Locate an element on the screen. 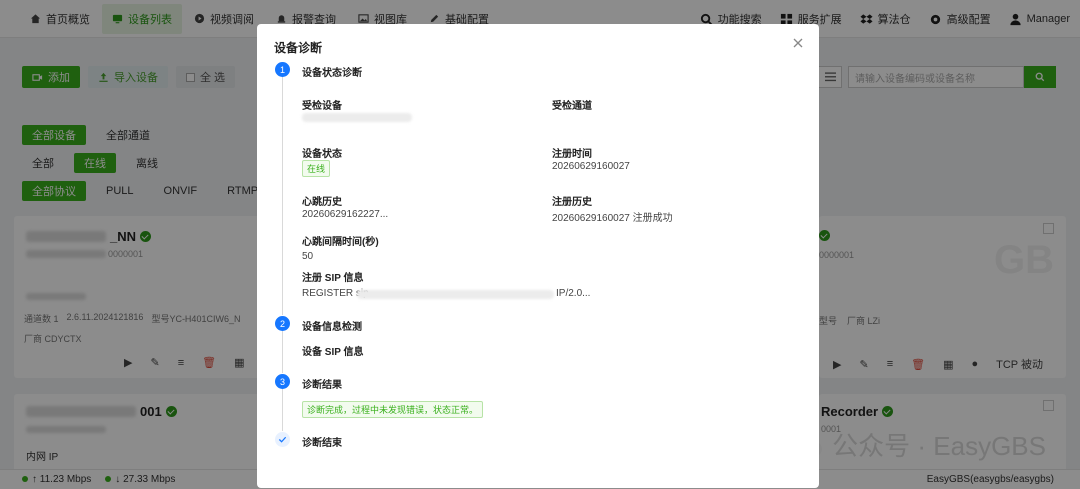  watermark-text: 公众号 · EasyGBS is located at coordinates (939, 446).